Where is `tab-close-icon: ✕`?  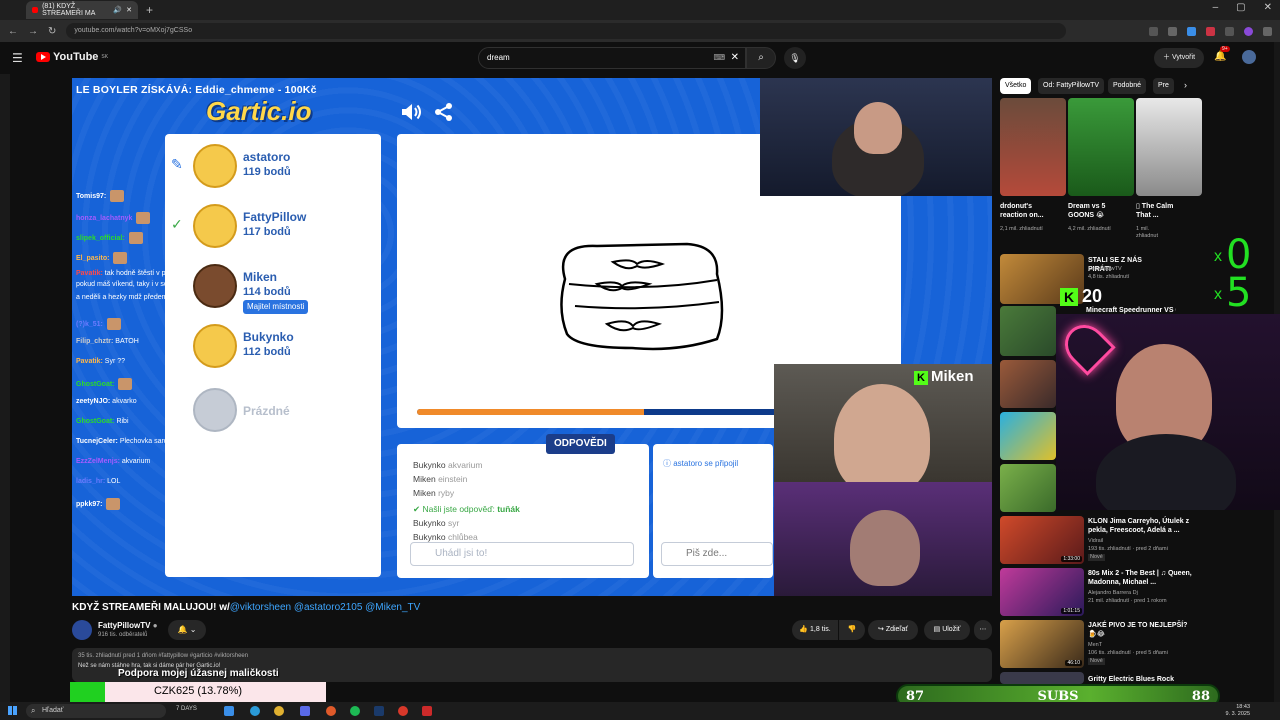 tab-close-icon: ✕ is located at coordinates (129, 10).